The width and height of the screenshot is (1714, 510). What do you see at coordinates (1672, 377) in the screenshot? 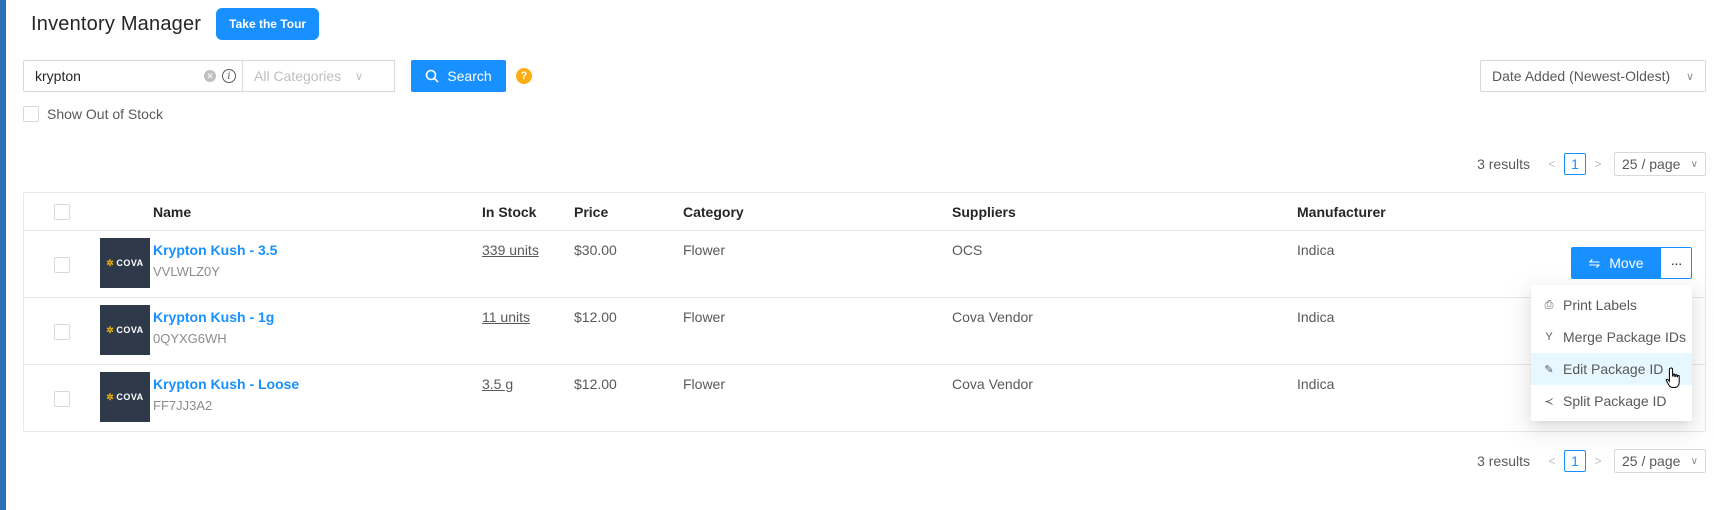
I see `hand-cursor-icon` at bounding box center [1672, 377].